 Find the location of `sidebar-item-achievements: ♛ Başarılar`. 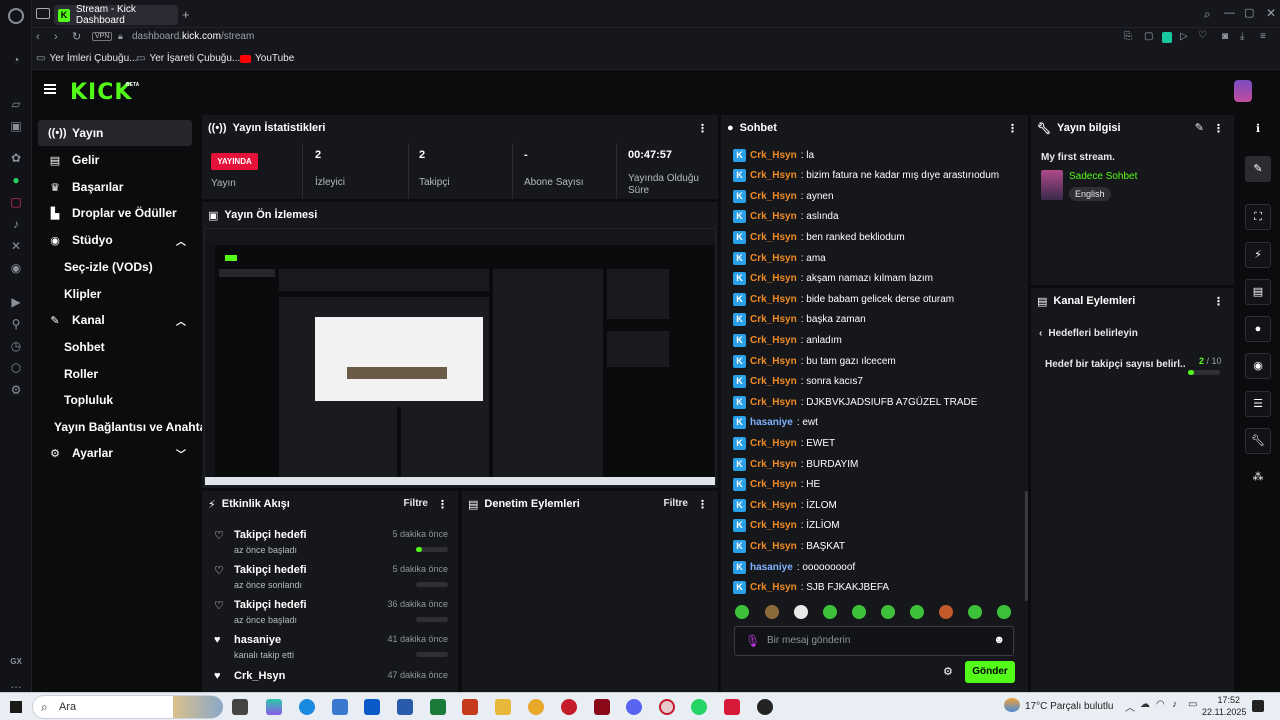

sidebar-item-achievements: ♛ Başarılar is located at coordinates (115, 187).